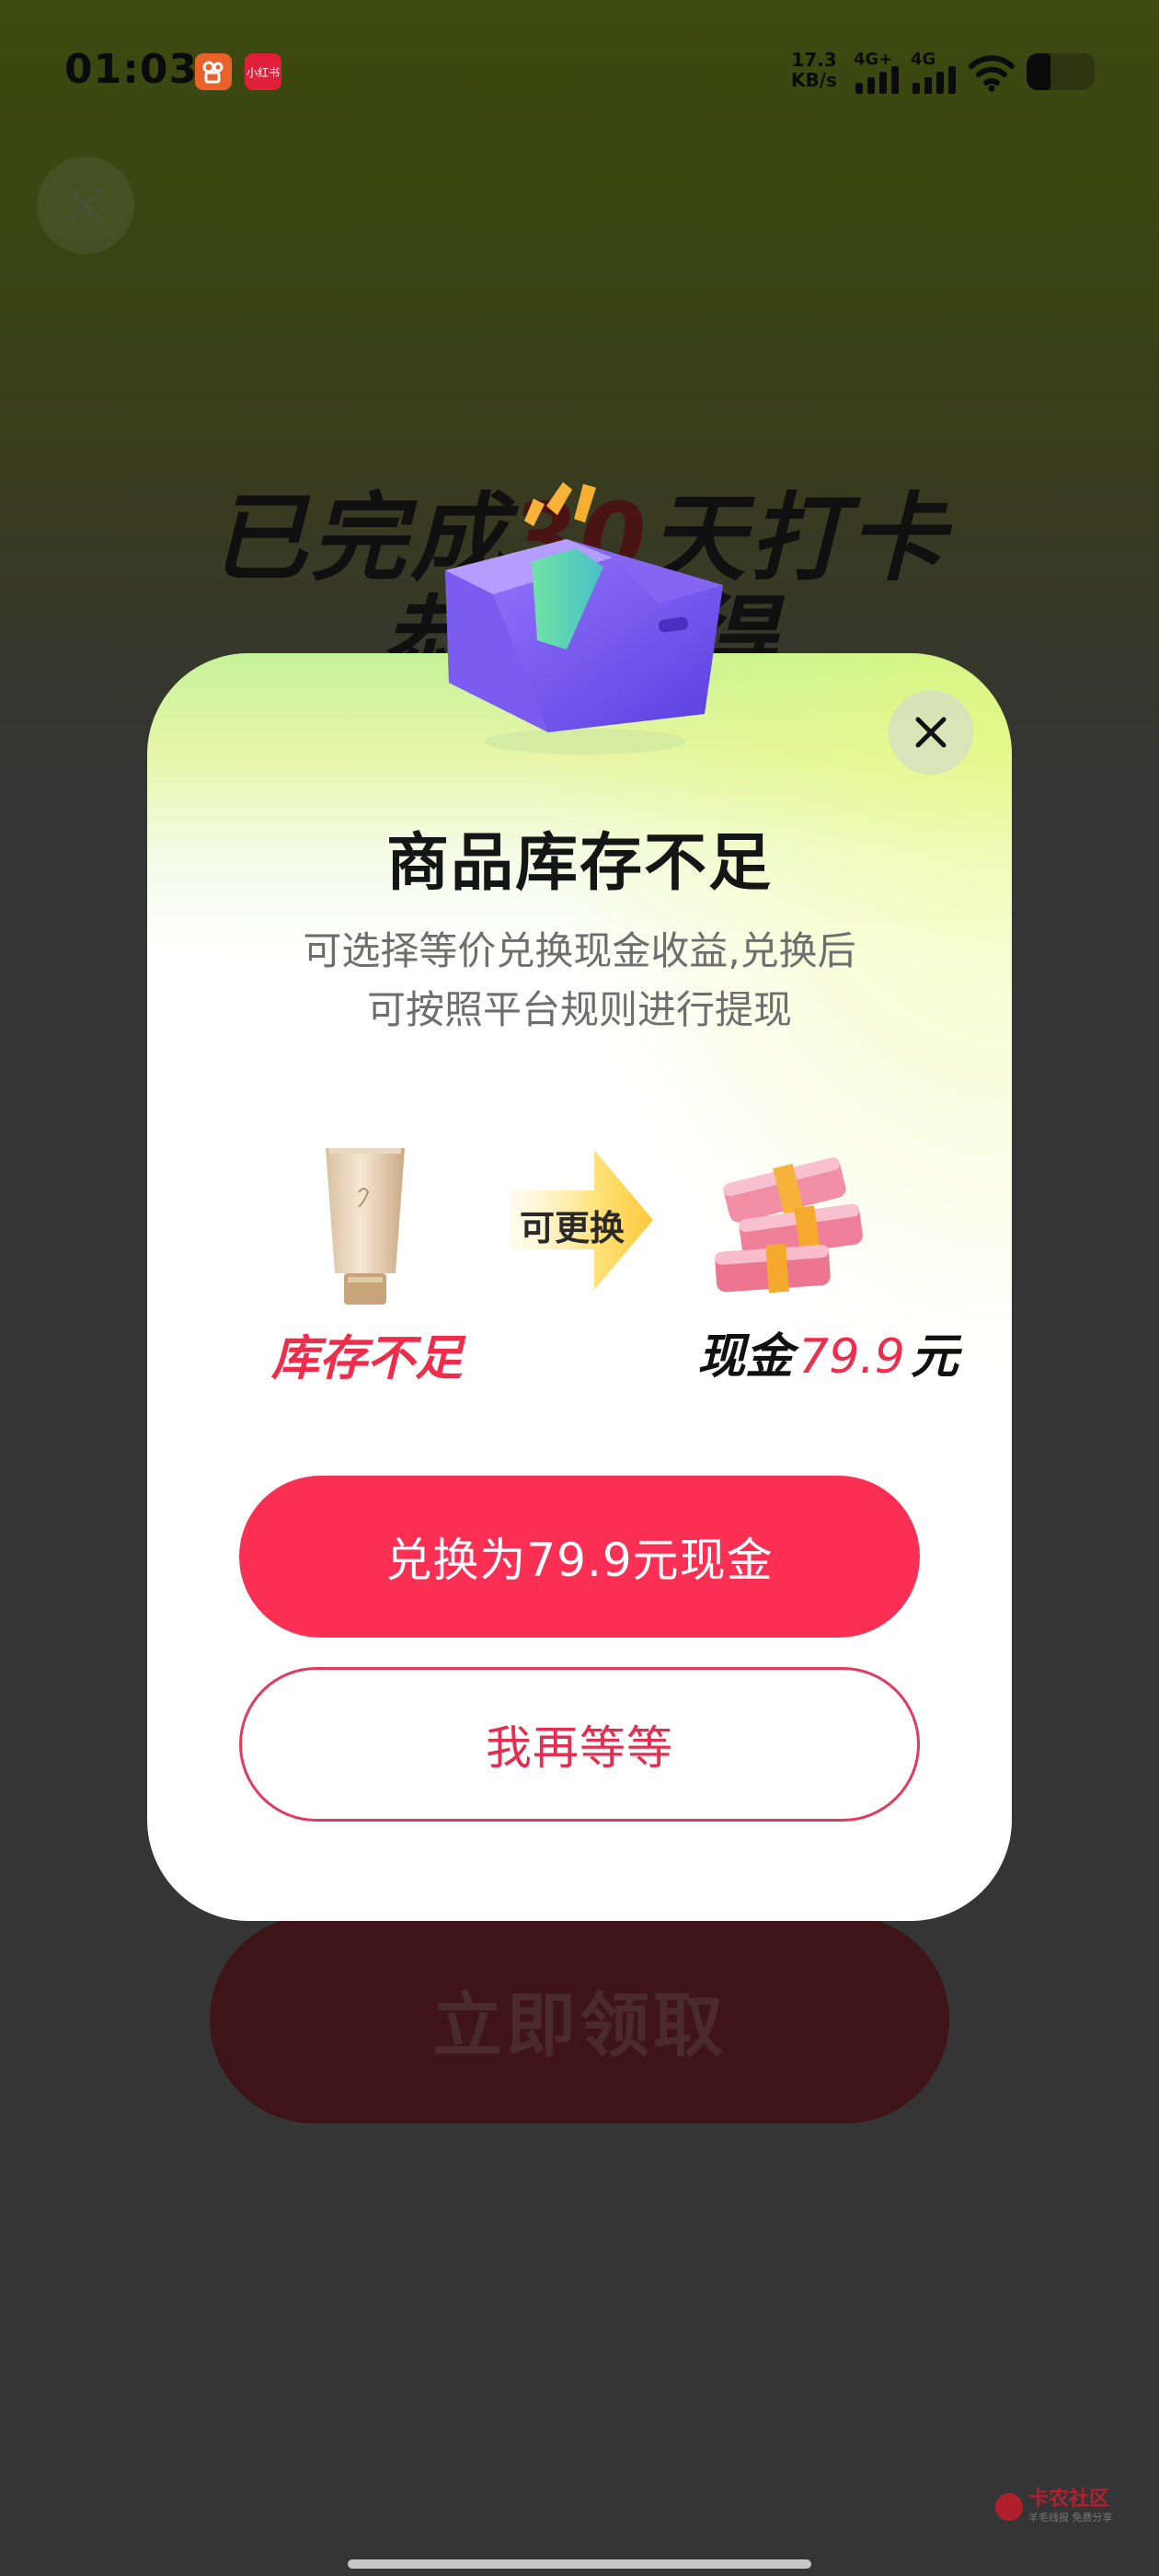 The height and width of the screenshot is (2576, 1159). What do you see at coordinates (366, 1358) in the screenshot?
I see `out-of-stock-label: 库存不足` at bounding box center [366, 1358].